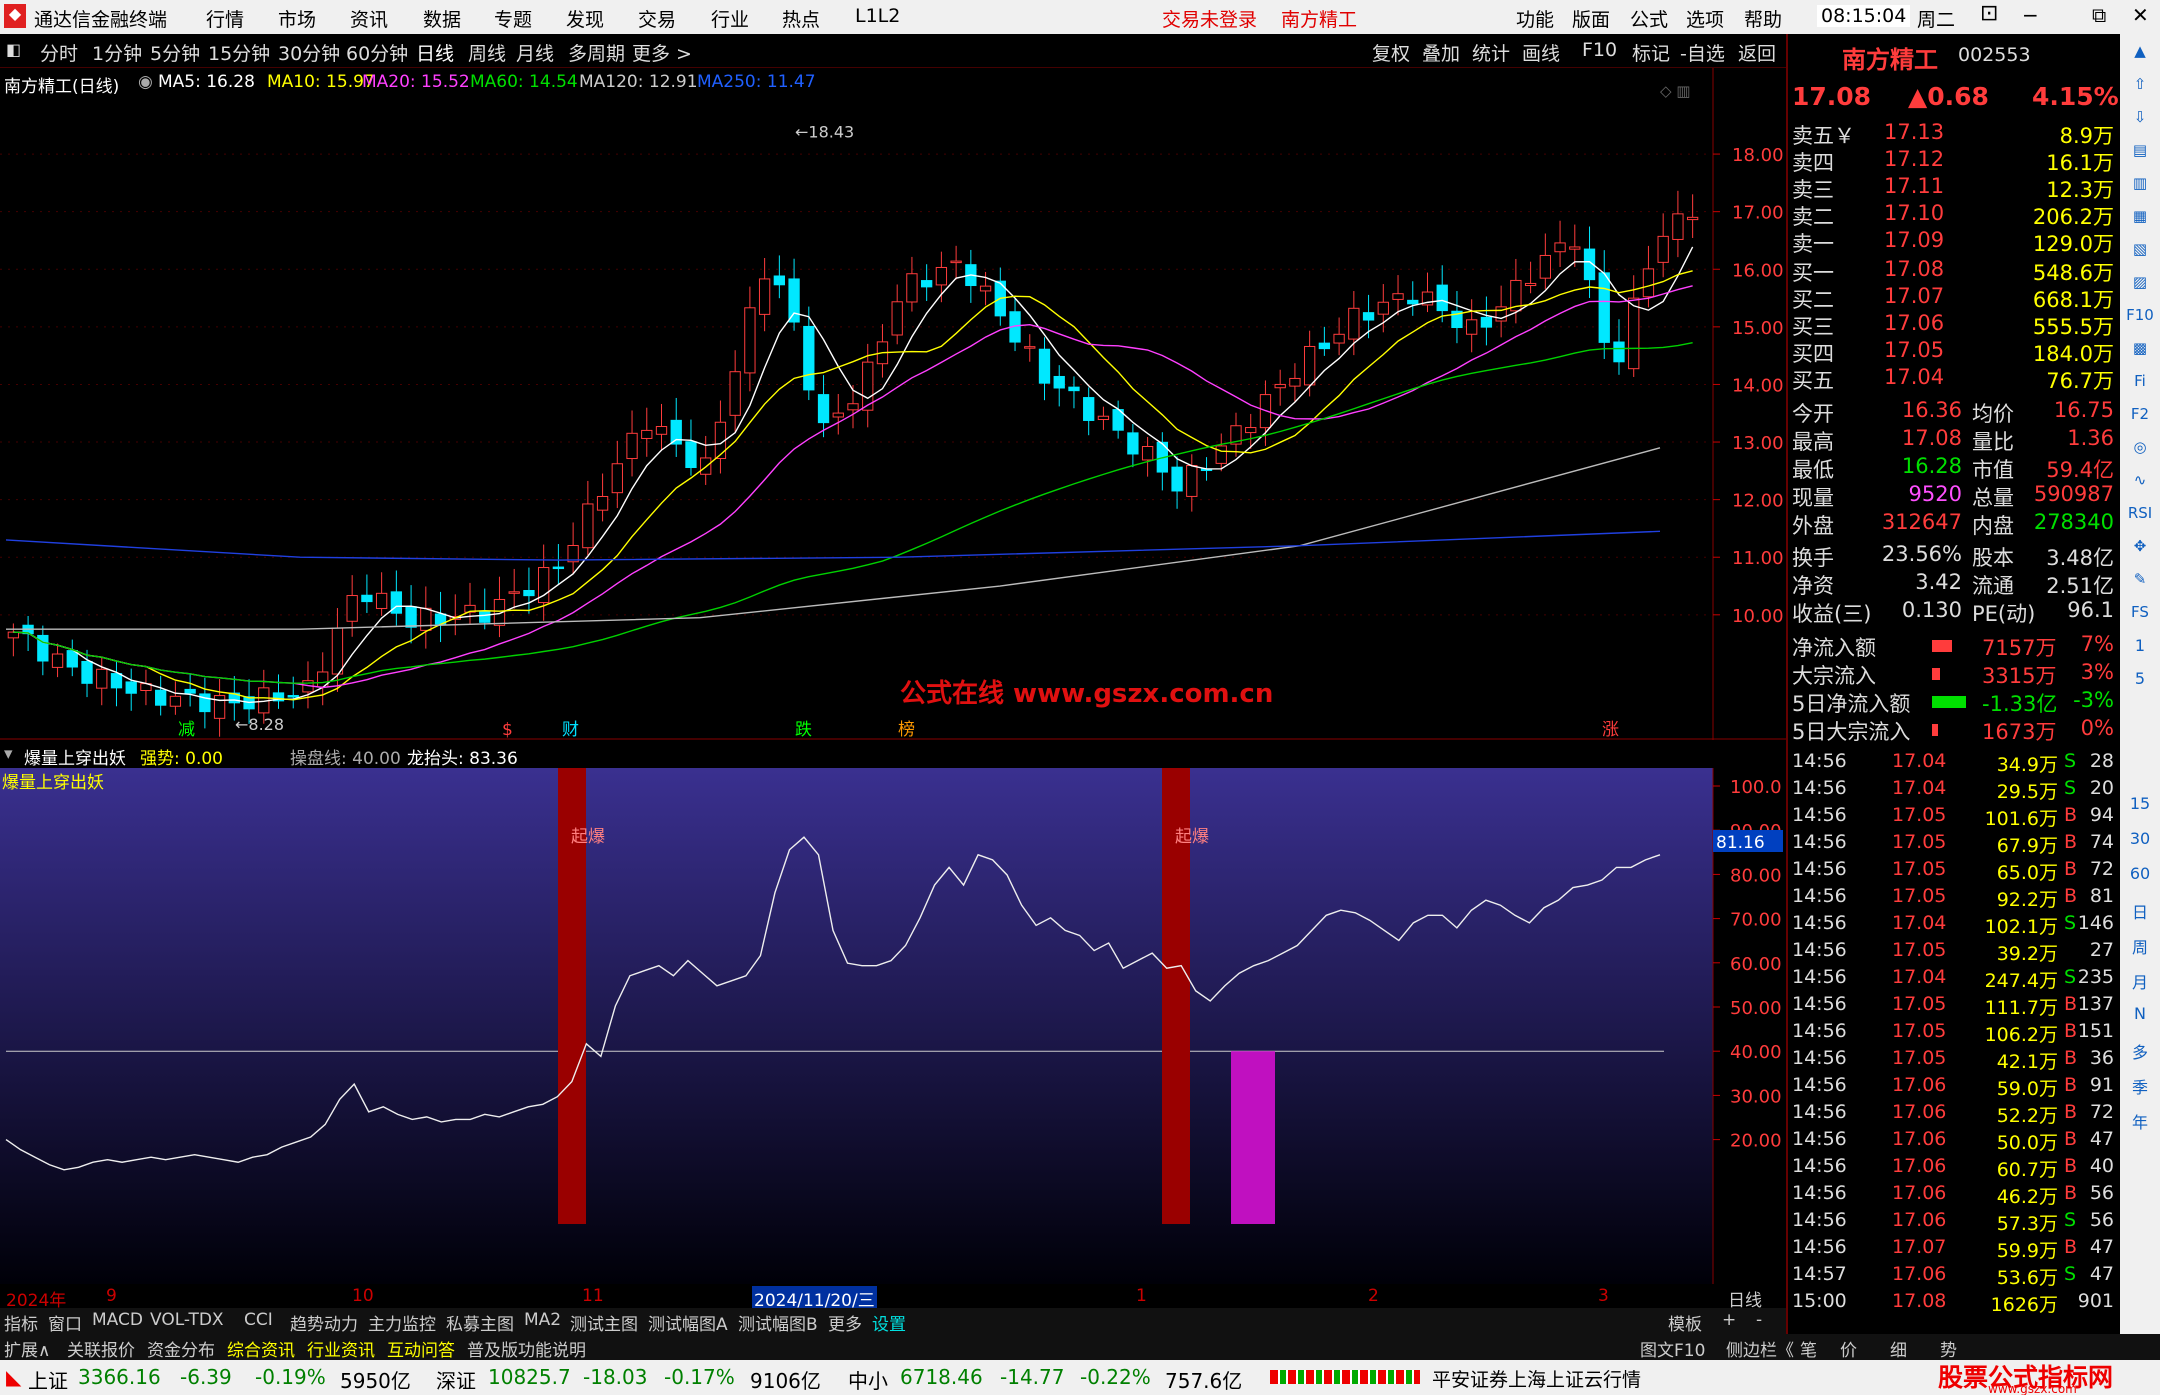 The image size is (2160, 1395). What do you see at coordinates (1898, 1348) in the screenshot?
I see `extension-tab-11: 细` at bounding box center [1898, 1348].